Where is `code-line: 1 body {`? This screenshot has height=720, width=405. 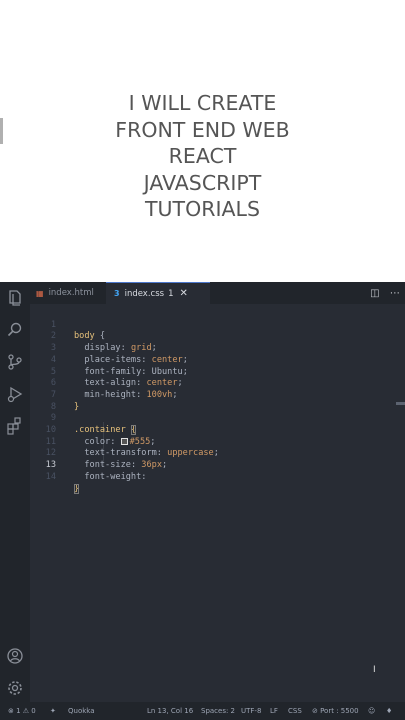 code-line: 1 body { is located at coordinates (217, 325).